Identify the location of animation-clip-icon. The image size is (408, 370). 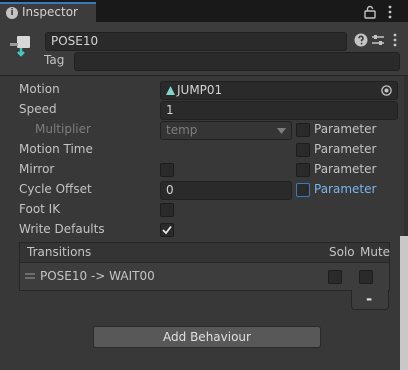
(170, 90).